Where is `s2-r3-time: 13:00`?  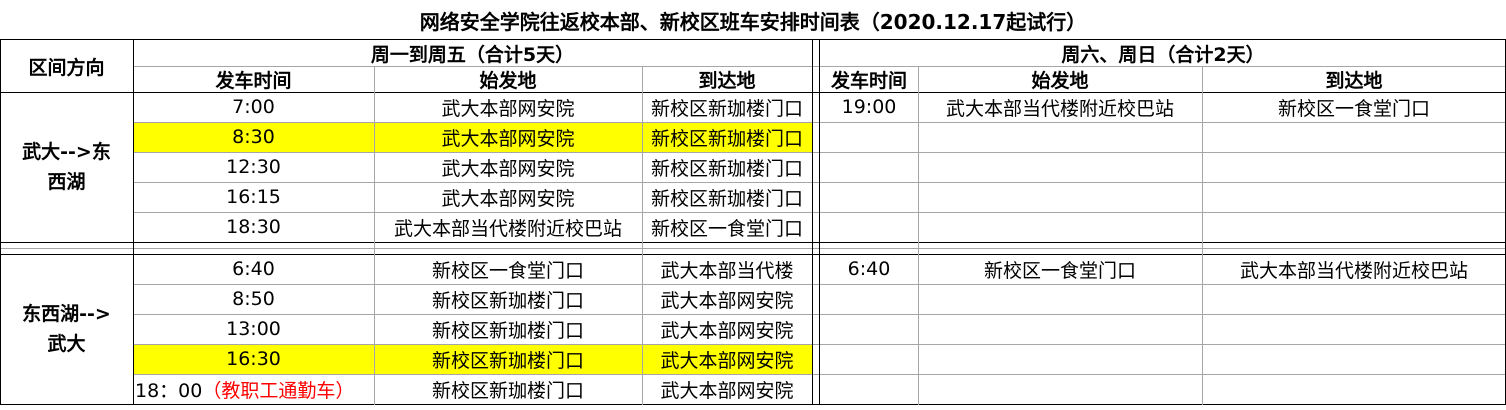 s2-r3-time: 13:00 is located at coordinates (253, 329).